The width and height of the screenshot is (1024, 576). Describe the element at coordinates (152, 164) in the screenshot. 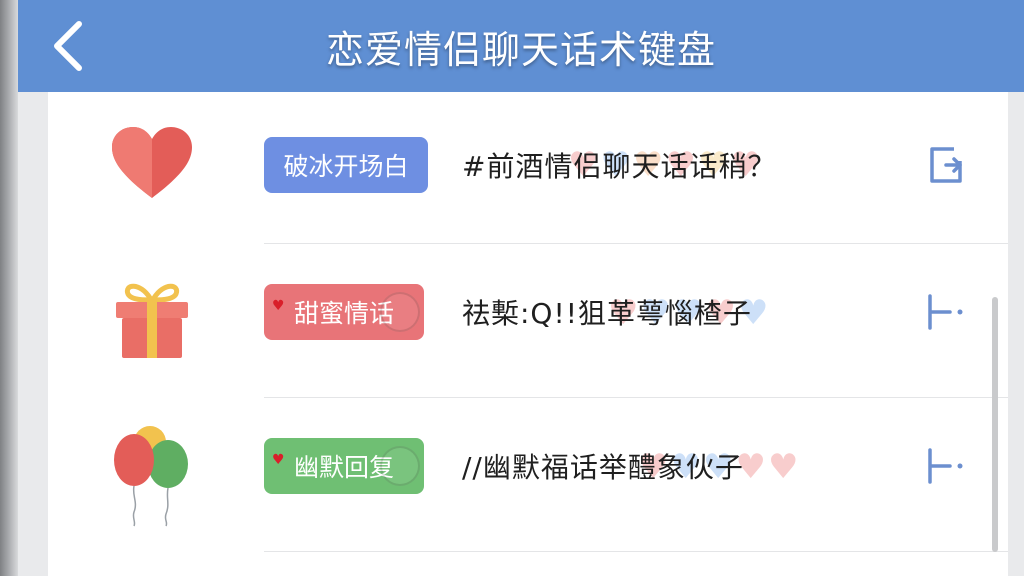

I see `heart-icon` at that location.